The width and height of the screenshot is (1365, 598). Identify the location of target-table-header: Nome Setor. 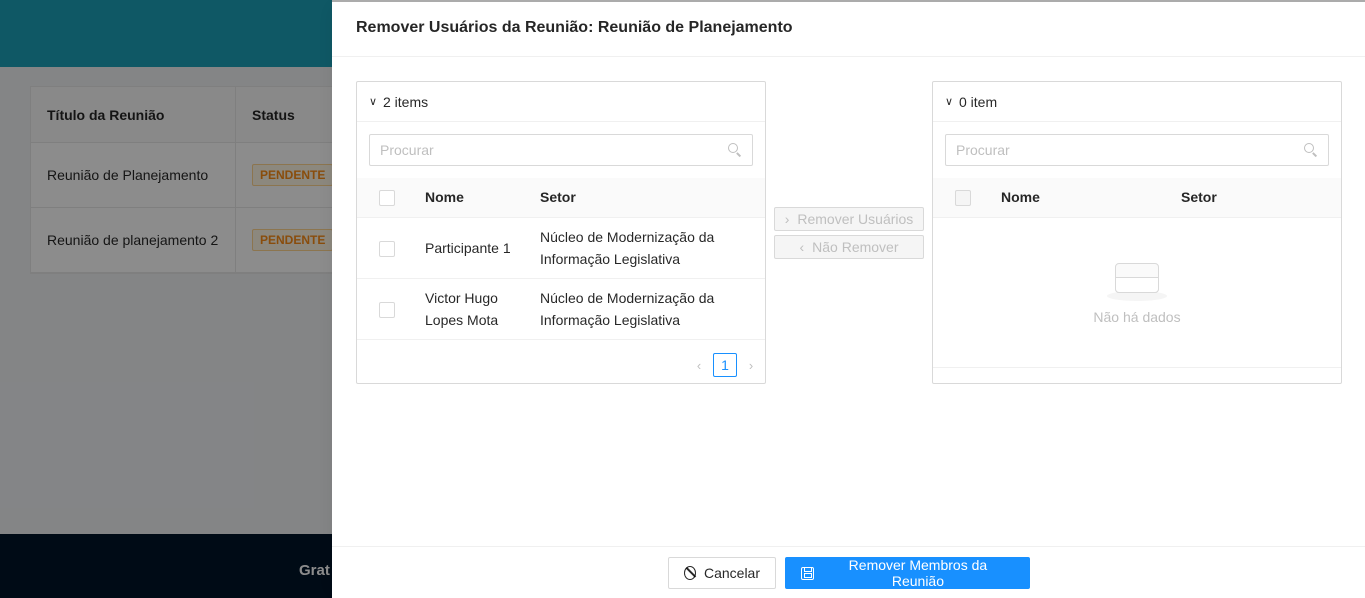
(1137, 198).